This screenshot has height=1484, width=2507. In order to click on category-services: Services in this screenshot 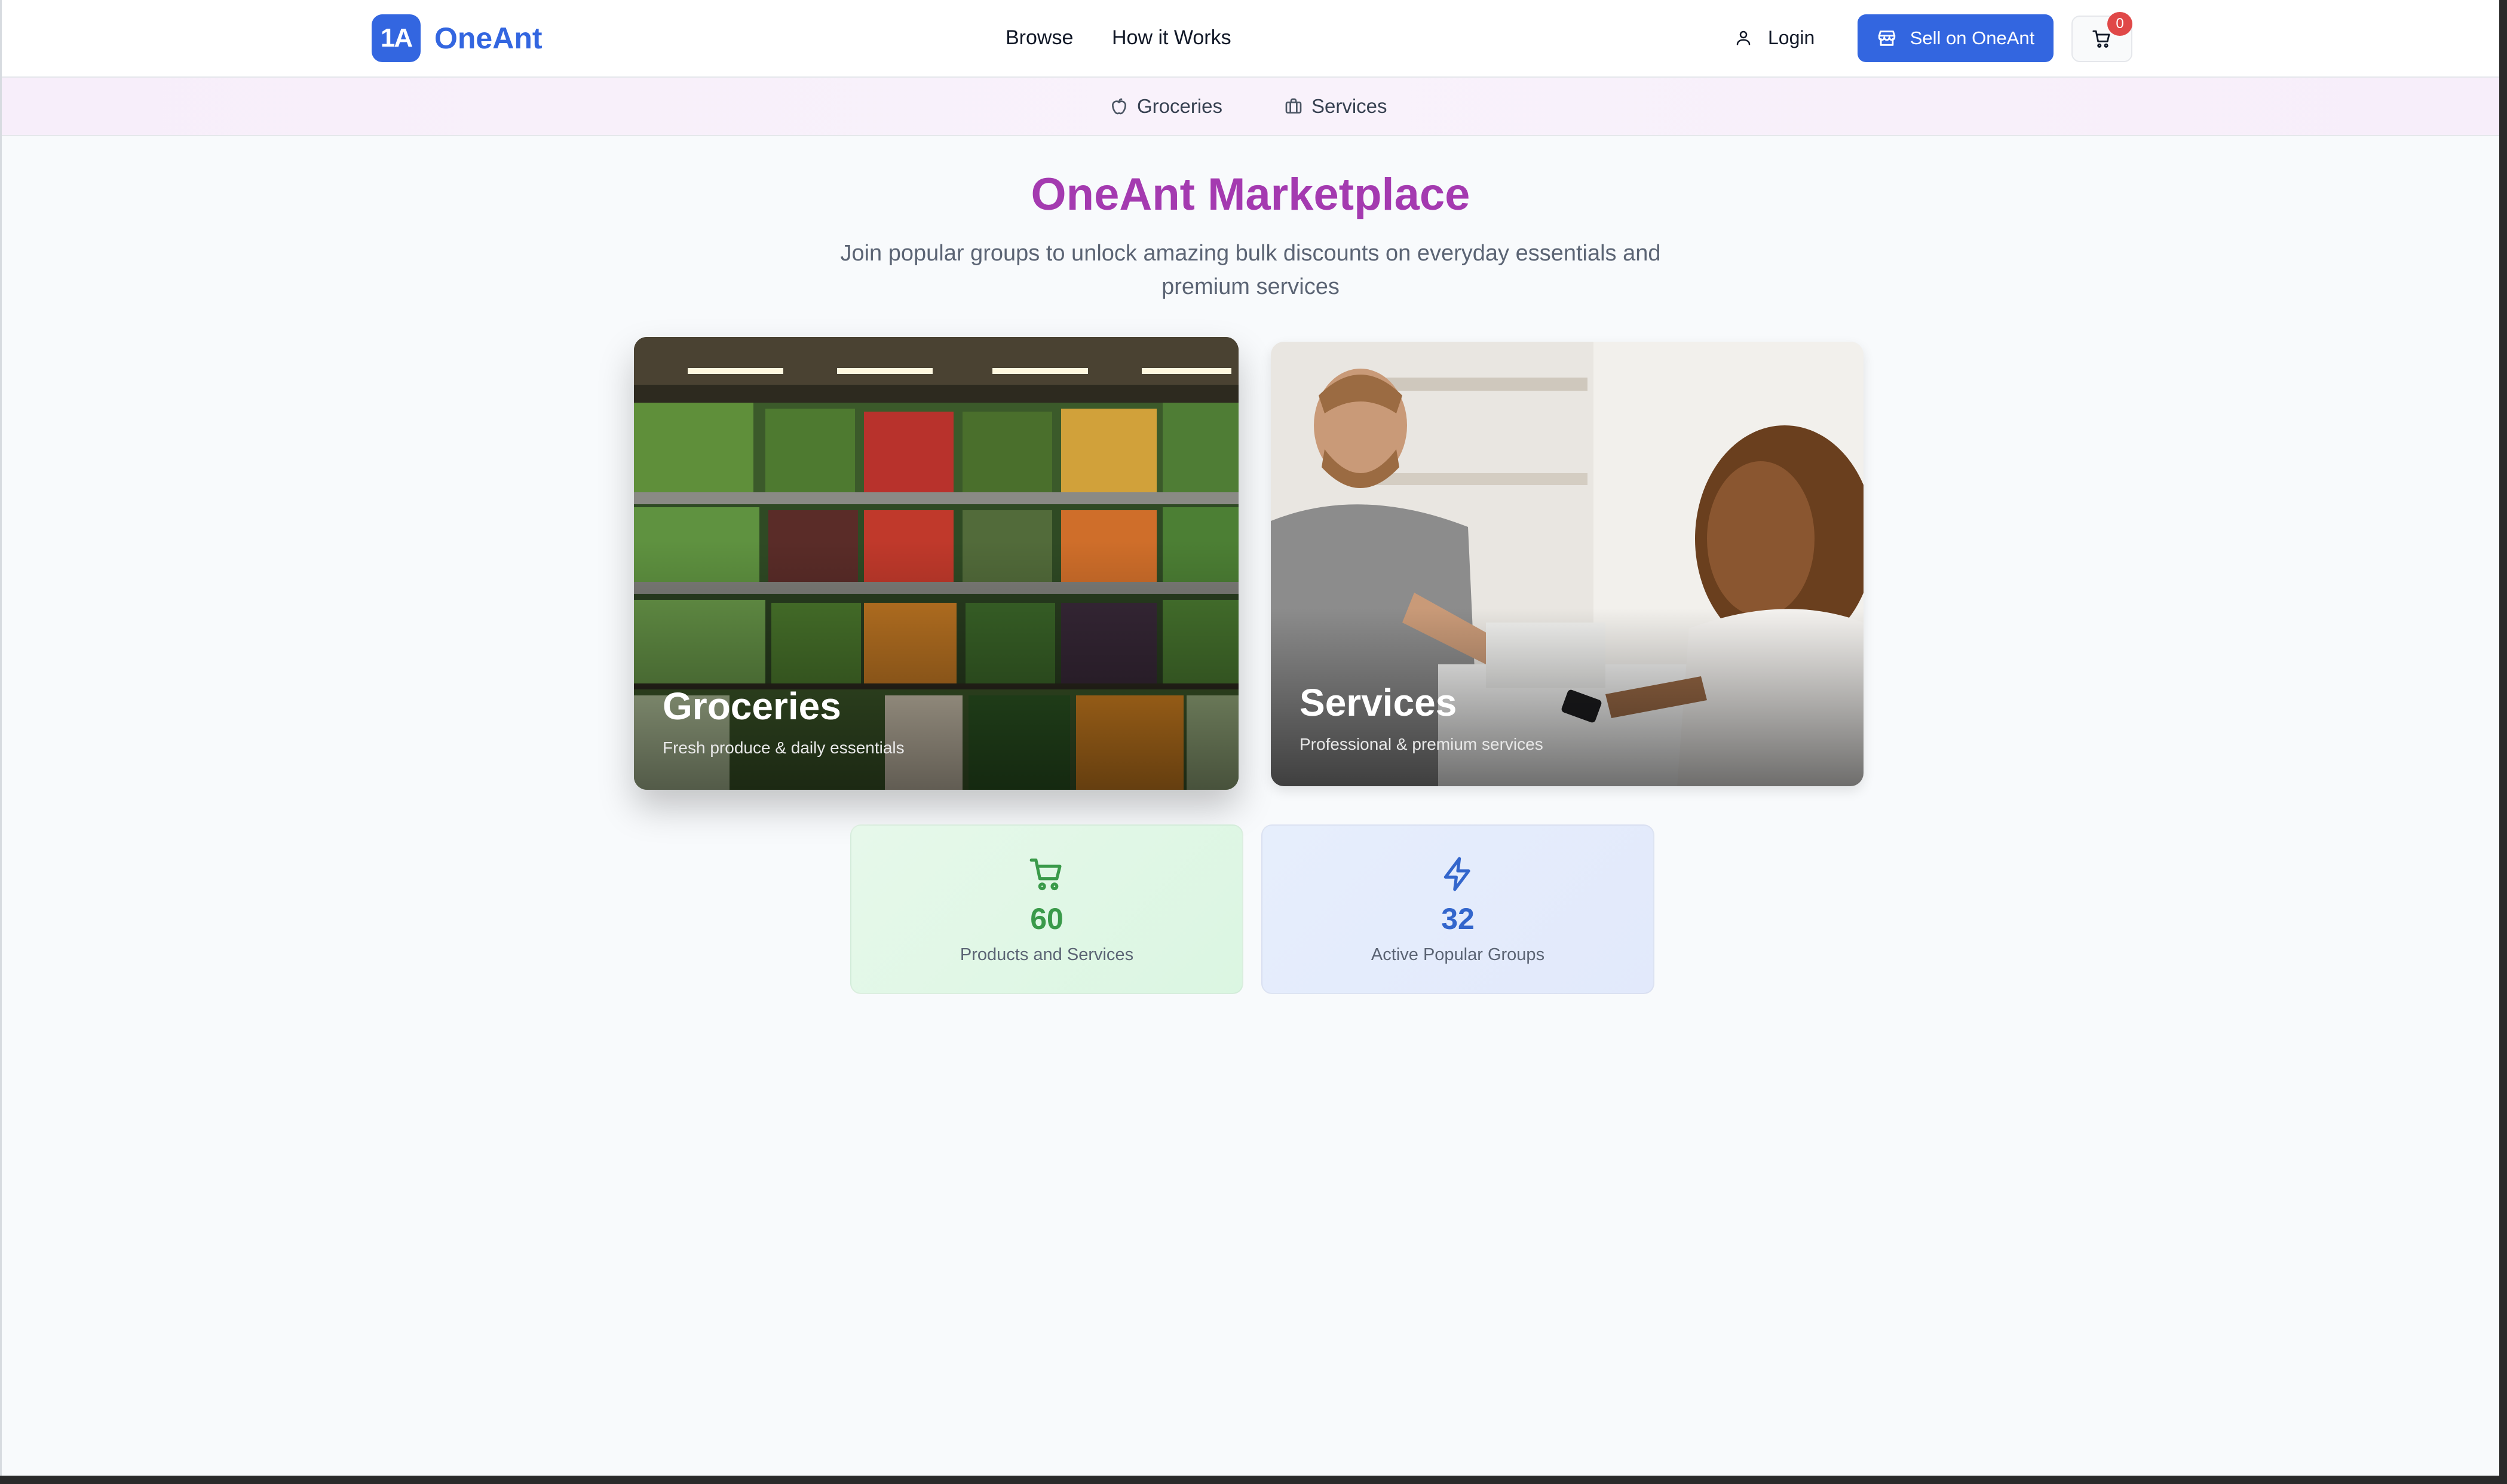, I will do `click(1336, 106)`.